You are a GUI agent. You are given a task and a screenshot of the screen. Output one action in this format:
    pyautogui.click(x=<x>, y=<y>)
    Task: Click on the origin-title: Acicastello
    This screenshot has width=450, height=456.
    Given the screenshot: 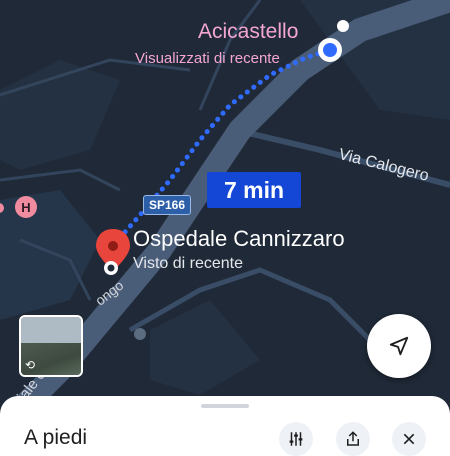 What is the action you would take?
    pyautogui.click(x=248, y=32)
    